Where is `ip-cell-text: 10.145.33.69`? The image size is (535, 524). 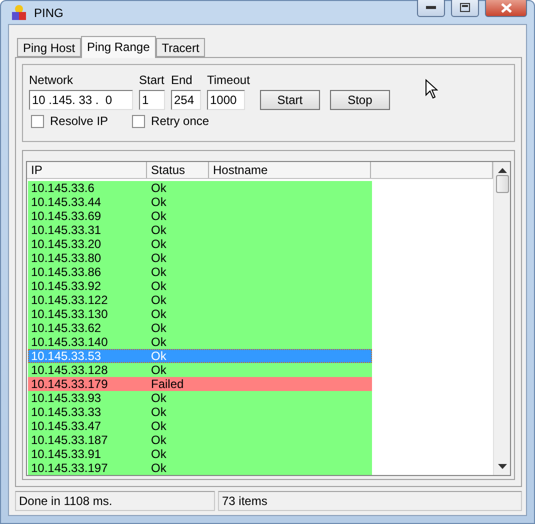
ip-cell-text: 10.145.33.69 is located at coordinates (66, 216).